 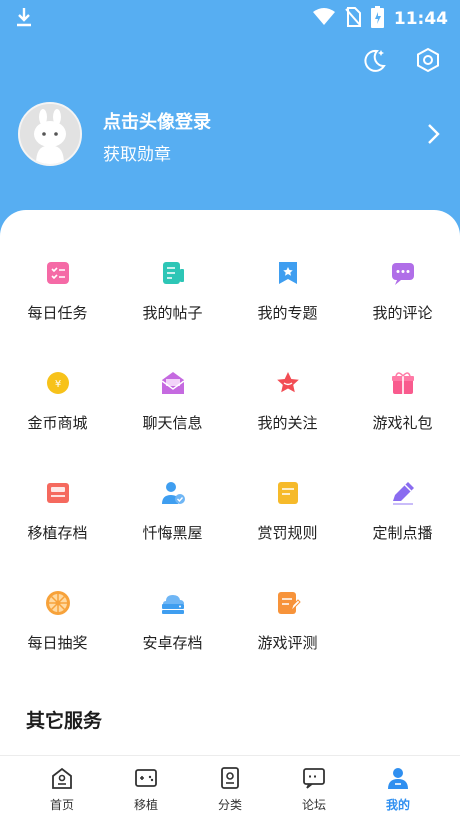 What do you see at coordinates (402, 423) in the screenshot?
I see `menu-item-label: 游戏礼包` at bounding box center [402, 423].